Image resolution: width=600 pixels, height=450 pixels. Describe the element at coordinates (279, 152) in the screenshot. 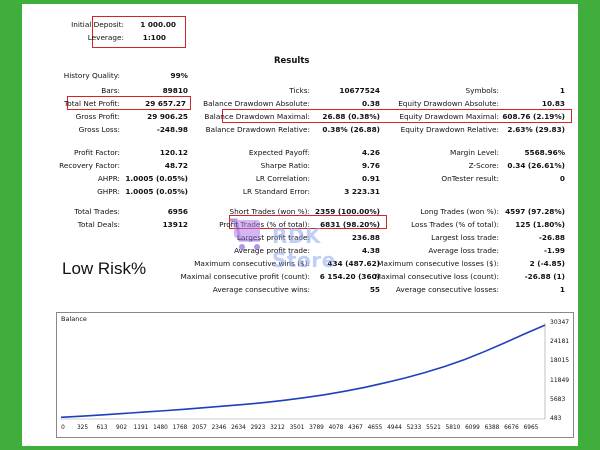

I see `expected-payoff-label: Expected Payoff:` at that location.